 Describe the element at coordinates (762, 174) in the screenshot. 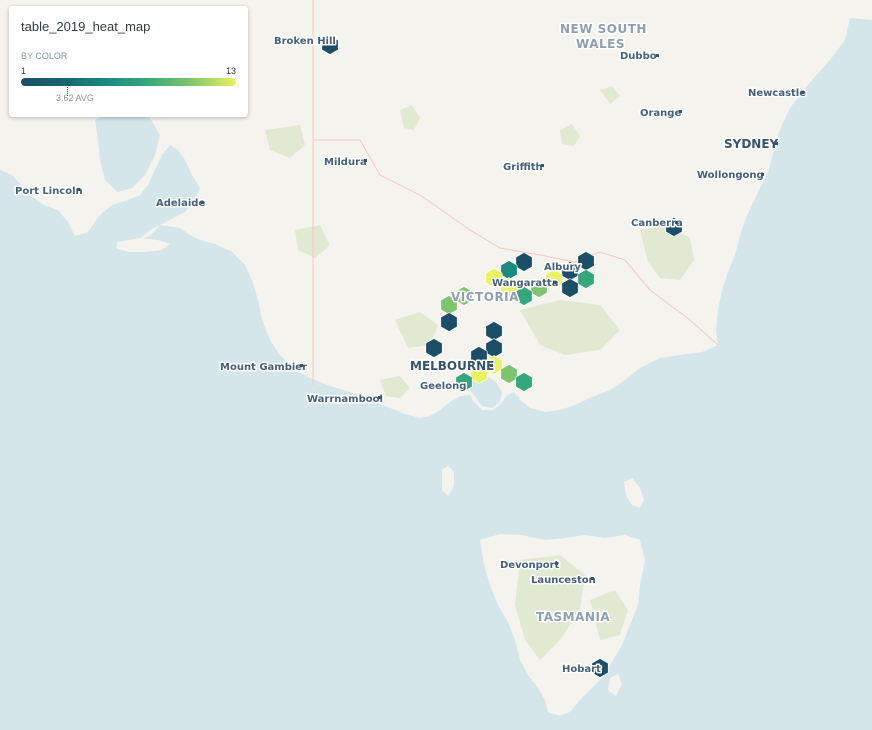

I see `dot-wollongong` at that location.